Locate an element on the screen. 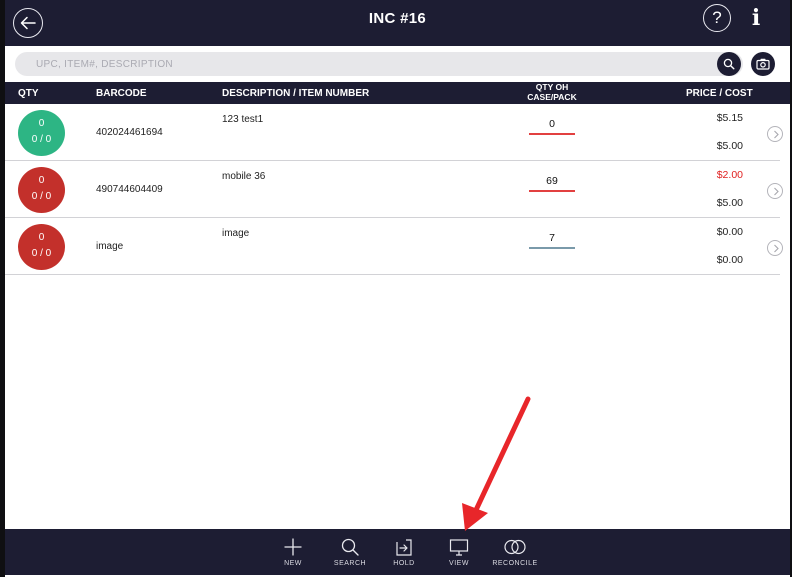 The width and height of the screenshot is (792, 577). plus-icon is located at coordinates (293, 547).